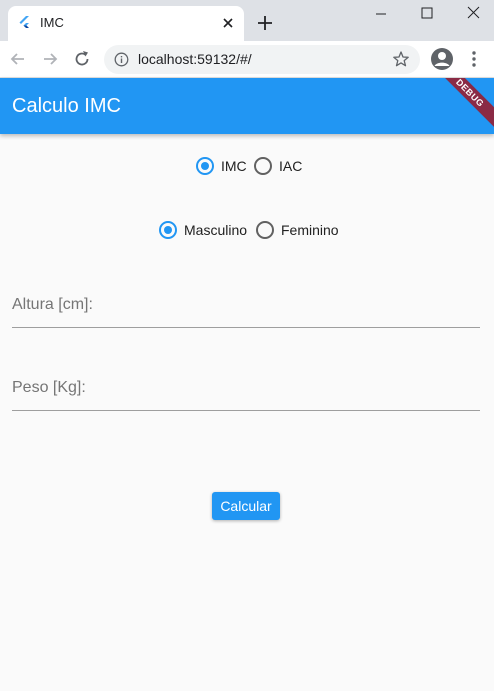 The height and width of the screenshot is (691, 494). I want to click on radio-feminino, so click(265, 230).